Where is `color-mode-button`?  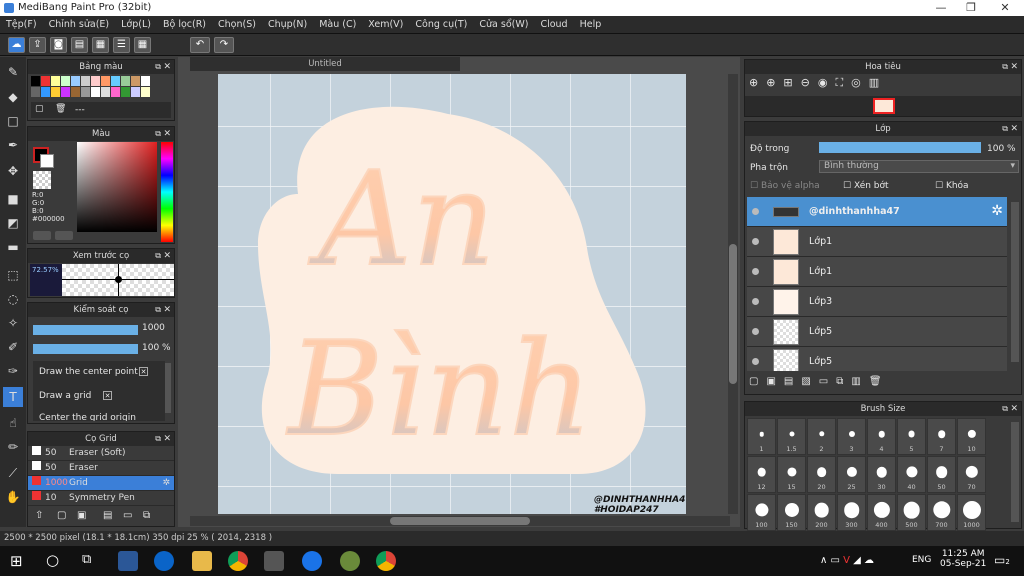
color-mode-button is located at coordinates (42, 235).